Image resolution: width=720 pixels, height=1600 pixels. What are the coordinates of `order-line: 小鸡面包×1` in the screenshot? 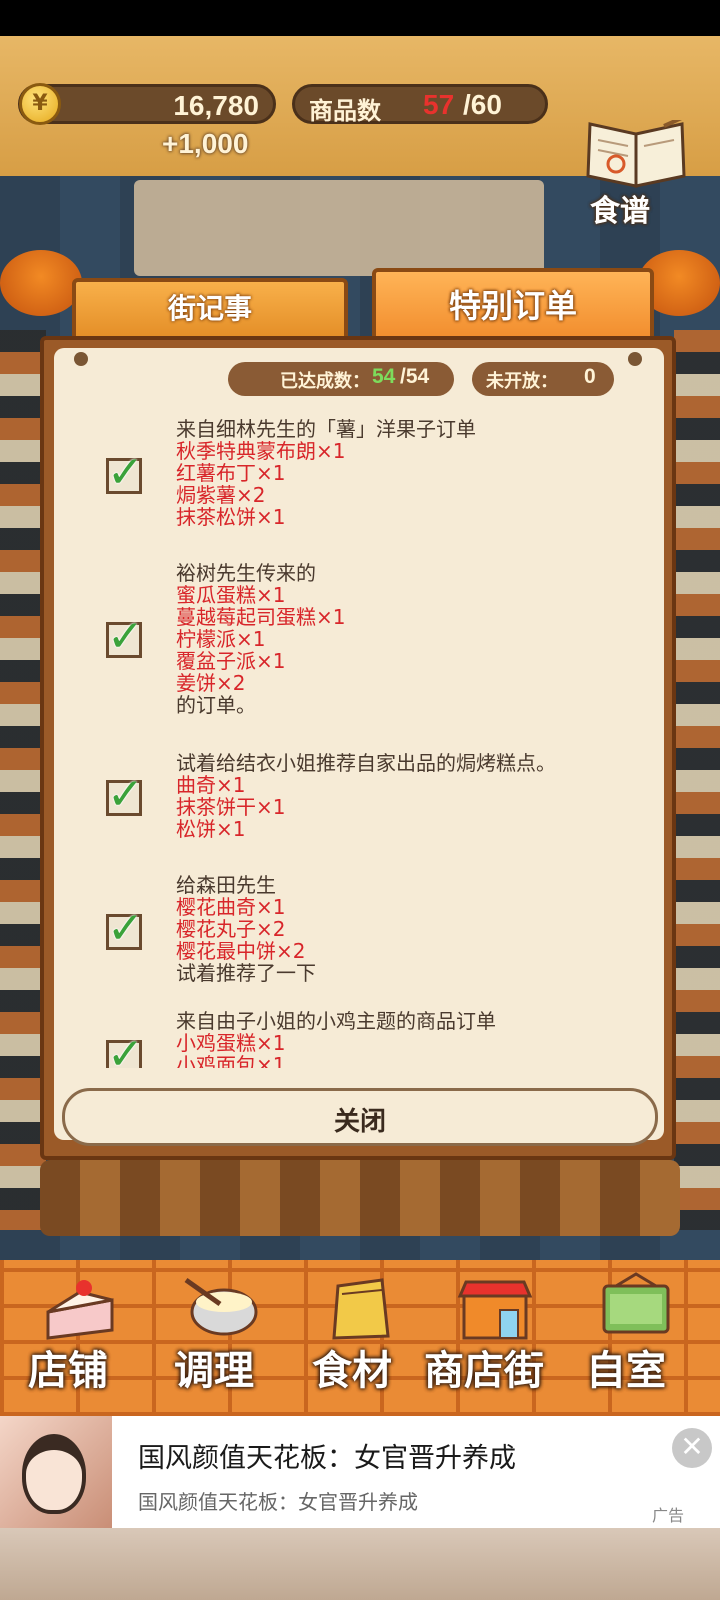 It's located at (231, 1060).